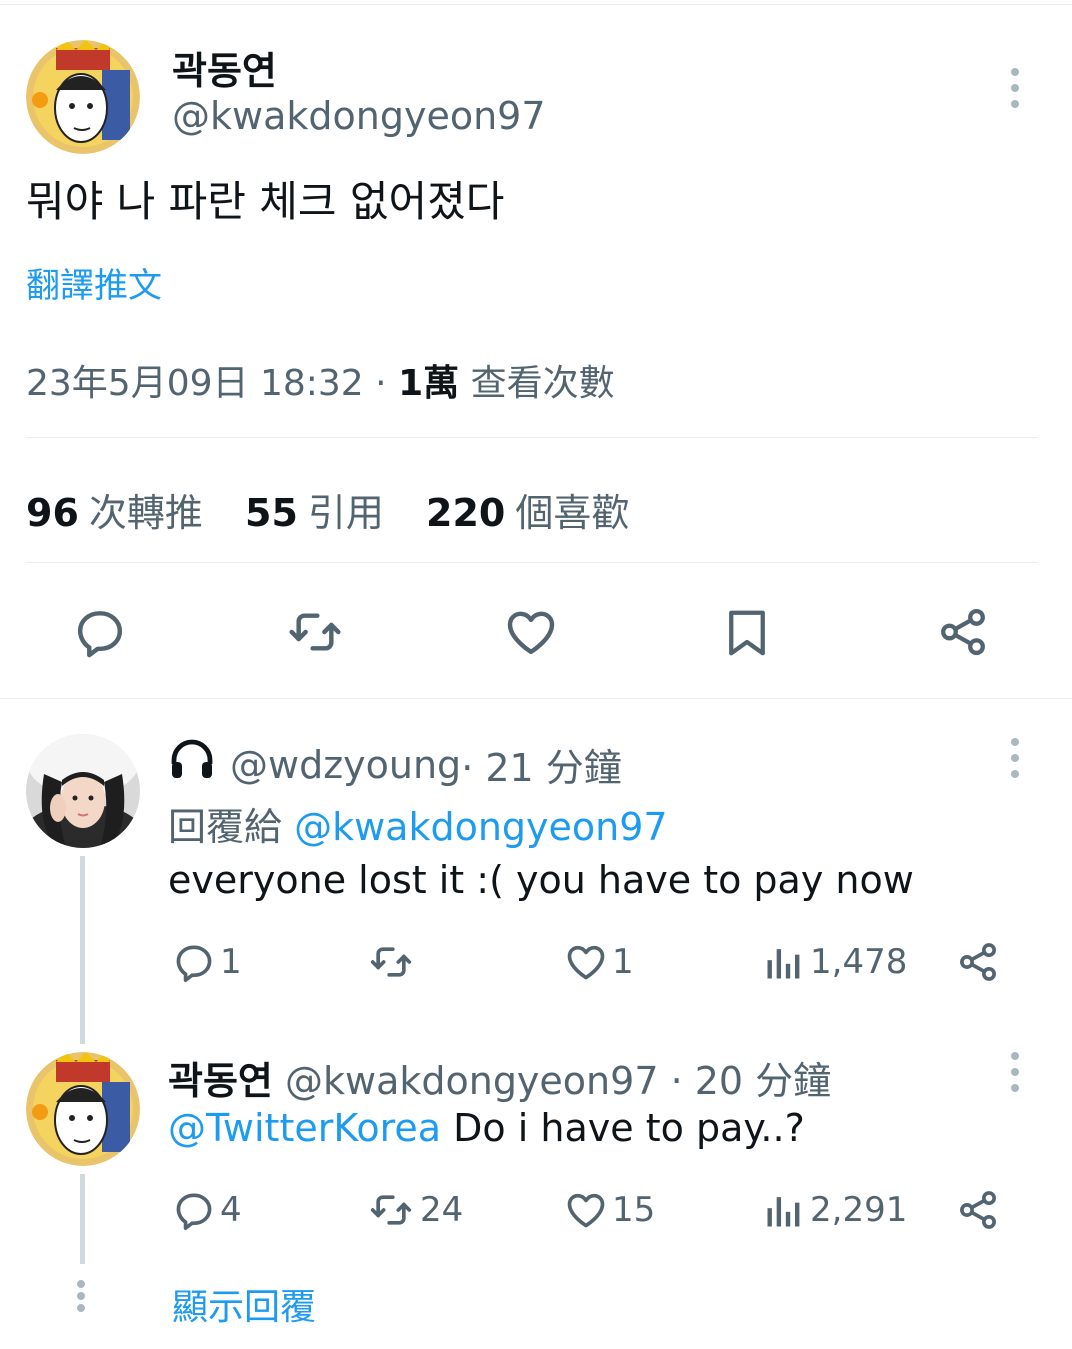 This screenshot has height=1349, width=1072. Describe the element at coordinates (220, 1081) in the screenshot. I see `reply-display-name: 곽동연` at that location.